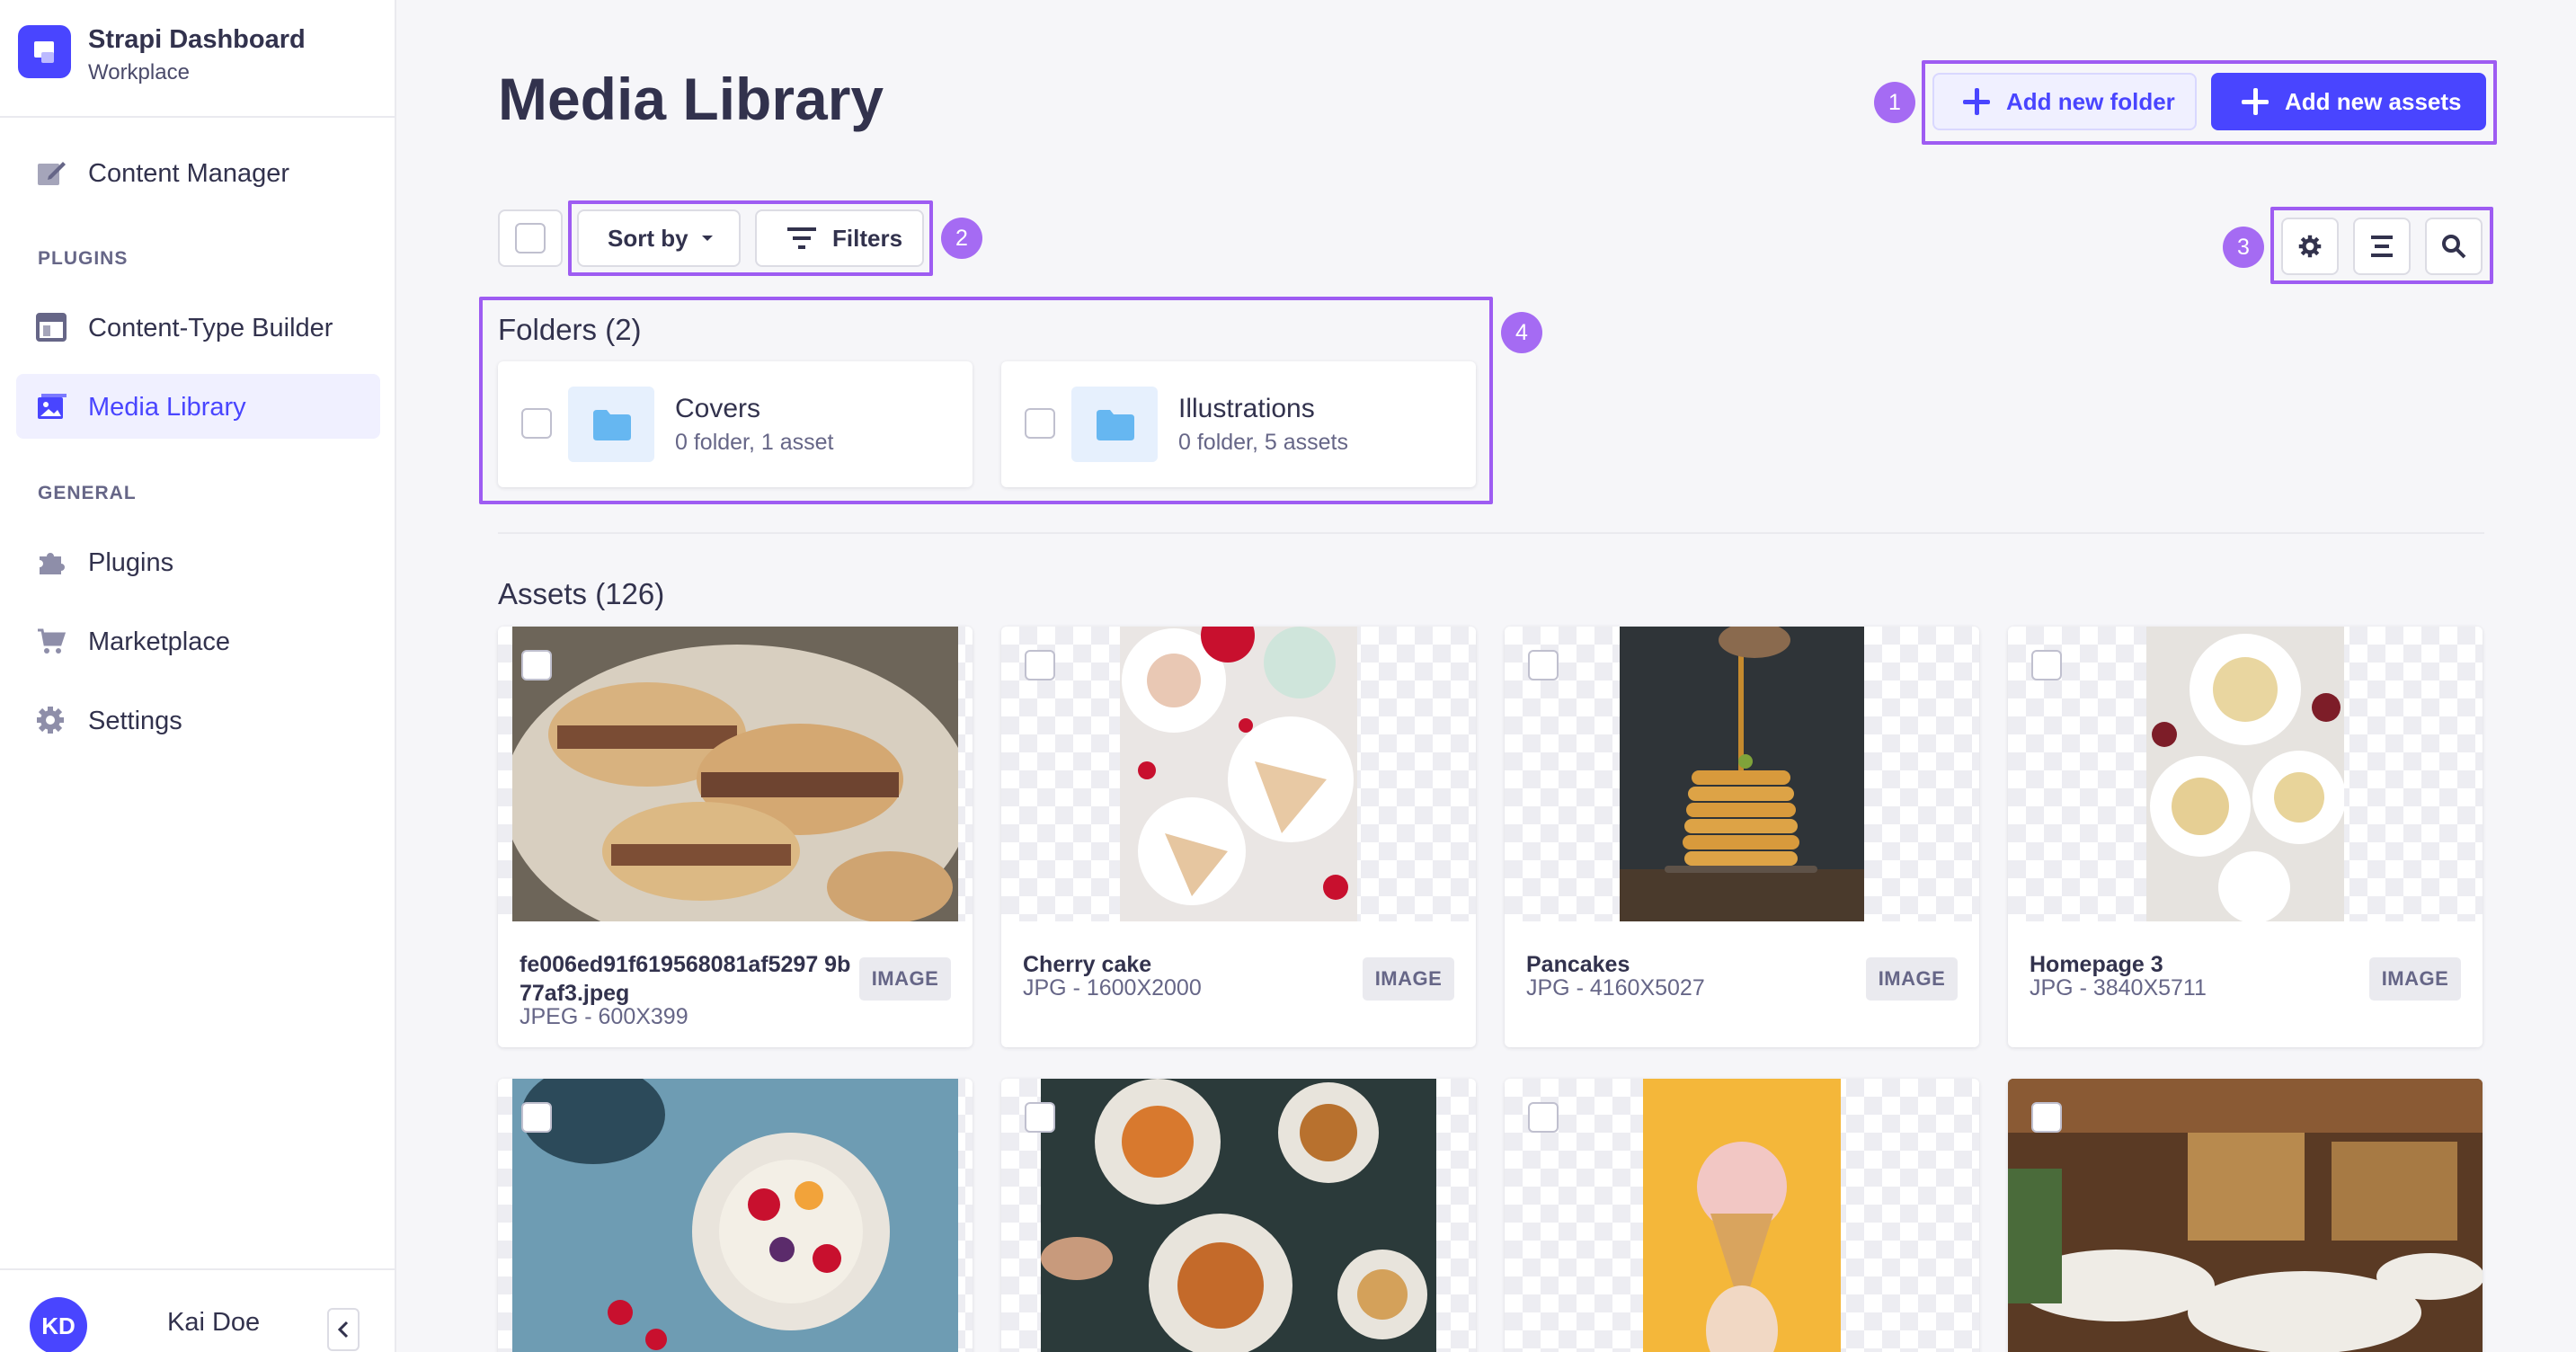 Image resolution: width=2576 pixels, height=1352 pixels. What do you see at coordinates (159, 641) in the screenshot?
I see `sidebar-item-label: Marketplace` at bounding box center [159, 641].